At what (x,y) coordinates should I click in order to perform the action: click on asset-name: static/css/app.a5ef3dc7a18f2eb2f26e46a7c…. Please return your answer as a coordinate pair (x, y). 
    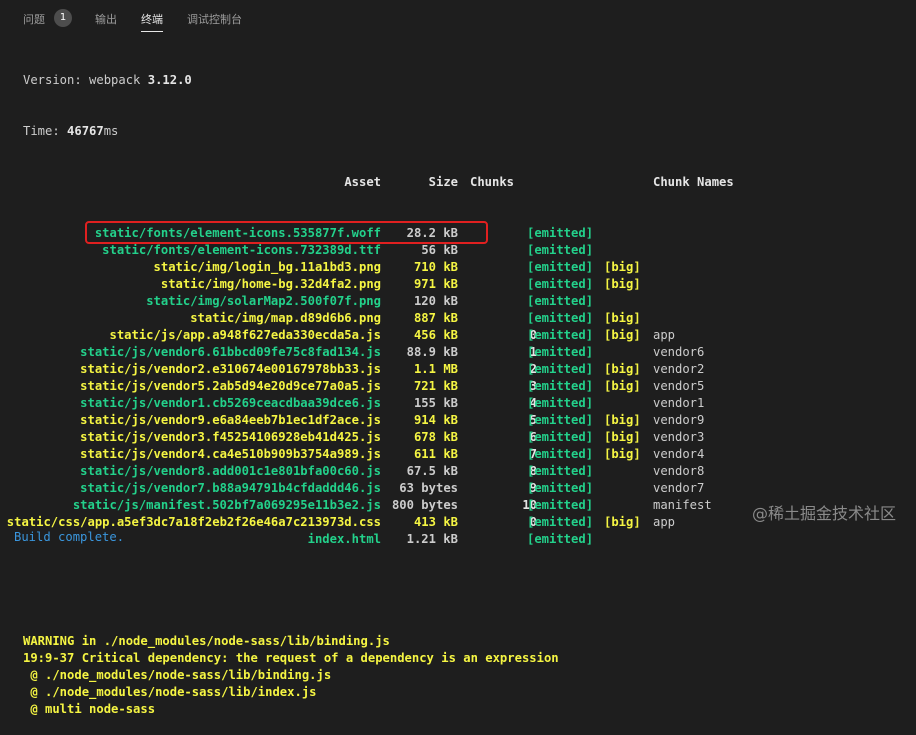
    Looking at the image, I should click on (193, 522).